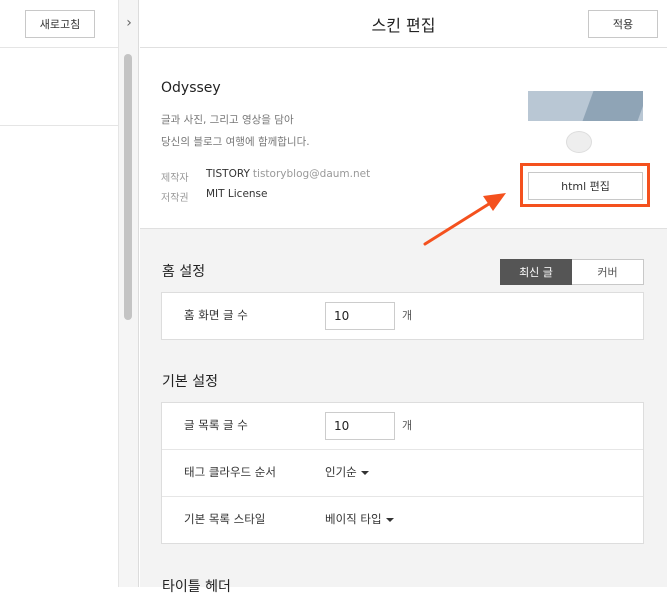  I want to click on tag-cloud-order-label: 태그 클라우드 순서, so click(230, 472).